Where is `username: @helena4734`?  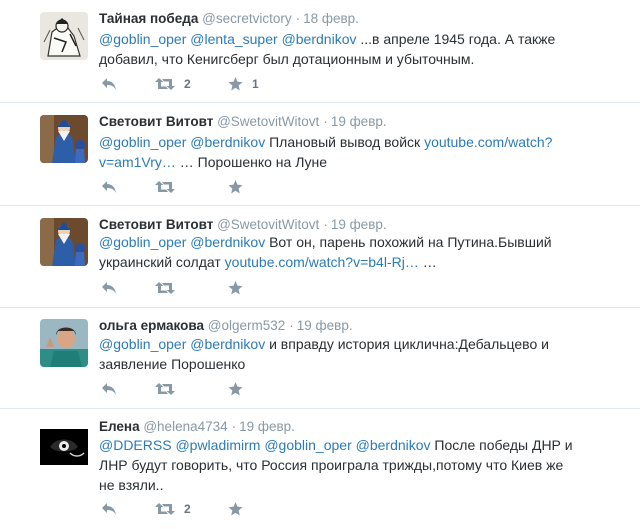
username: @helena4734 is located at coordinates (185, 426).